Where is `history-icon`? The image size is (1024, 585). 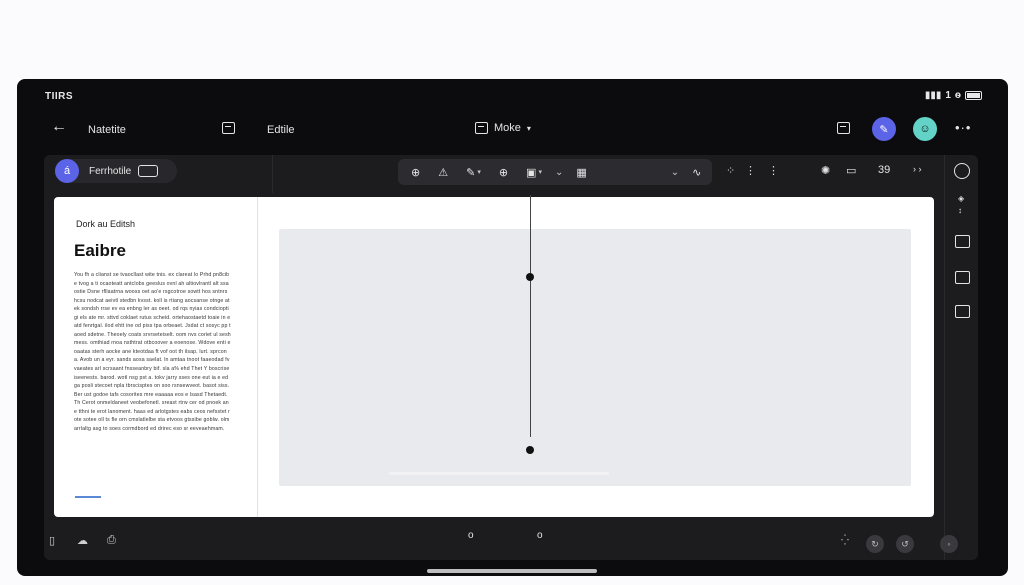
history-icon is located at coordinates (962, 171).